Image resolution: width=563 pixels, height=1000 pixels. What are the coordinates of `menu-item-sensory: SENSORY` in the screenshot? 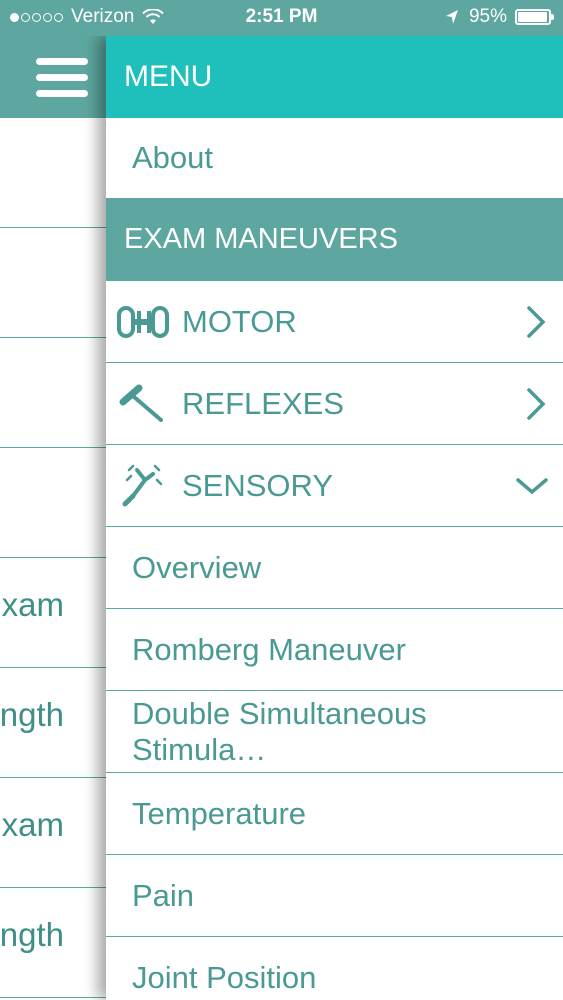 It's located at (334, 486).